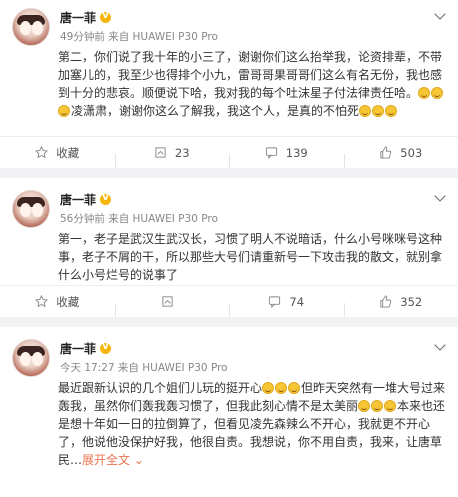 This screenshot has height=497, width=458. Describe the element at coordinates (144, 367) in the screenshot. I see `post-time-source: 今天 17:27 来自 HUAWEI P30 Pro` at that location.